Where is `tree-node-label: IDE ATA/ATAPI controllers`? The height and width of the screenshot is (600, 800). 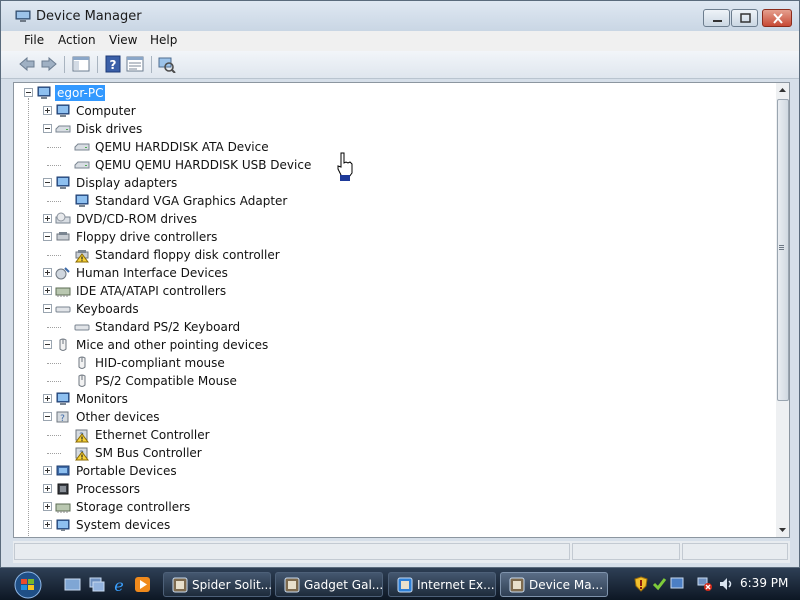 tree-node-label: IDE ATA/ATAPI controllers is located at coordinates (151, 291).